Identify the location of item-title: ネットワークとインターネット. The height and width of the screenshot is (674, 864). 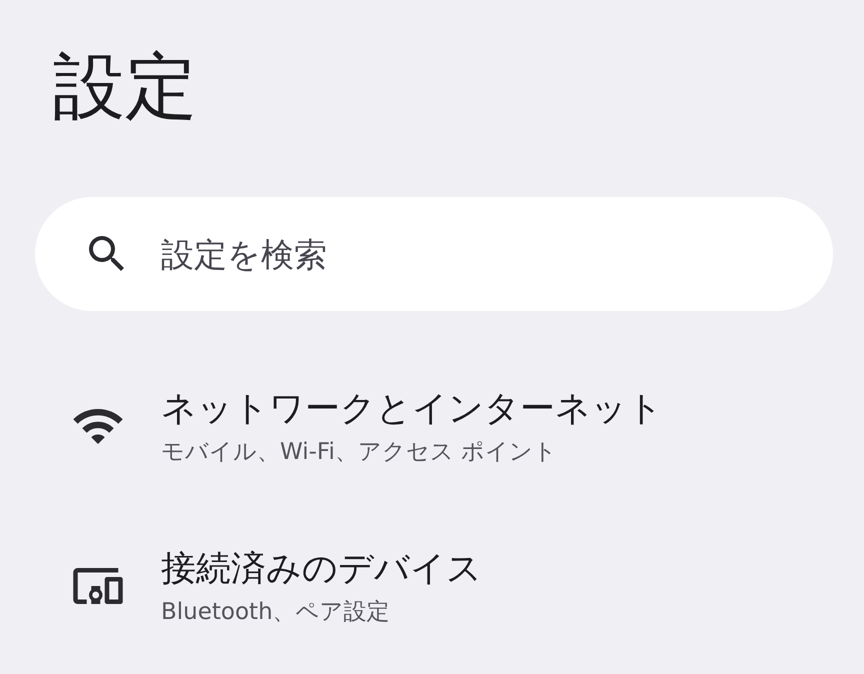
(412, 409).